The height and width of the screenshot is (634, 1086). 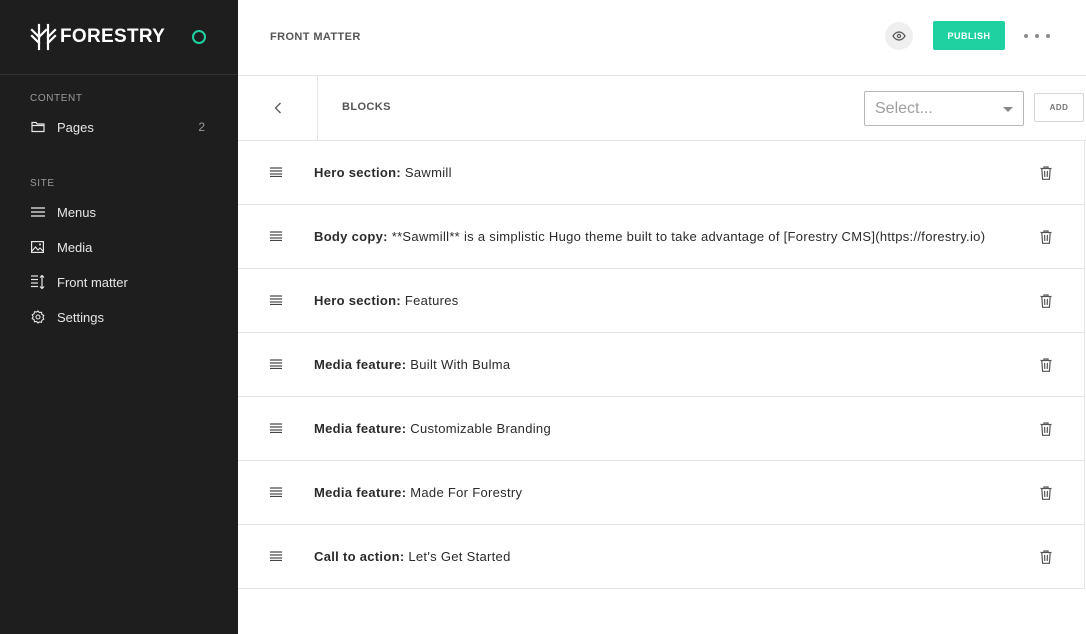 What do you see at coordinates (42, 183) in the screenshot?
I see `section-label-site: SITE` at bounding box center [42, 183].